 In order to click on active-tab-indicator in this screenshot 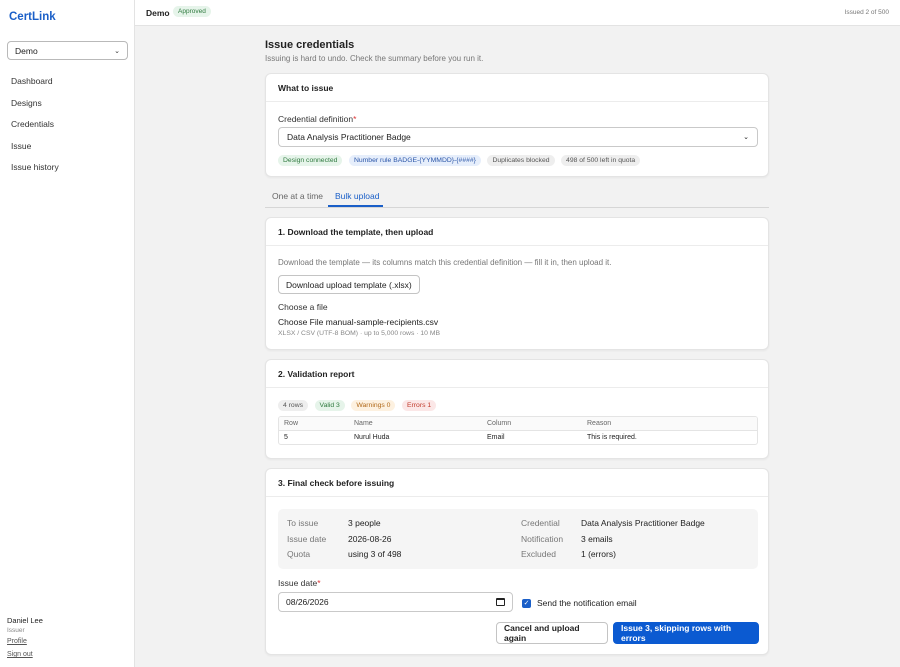, I will do `click(355, 206)`.